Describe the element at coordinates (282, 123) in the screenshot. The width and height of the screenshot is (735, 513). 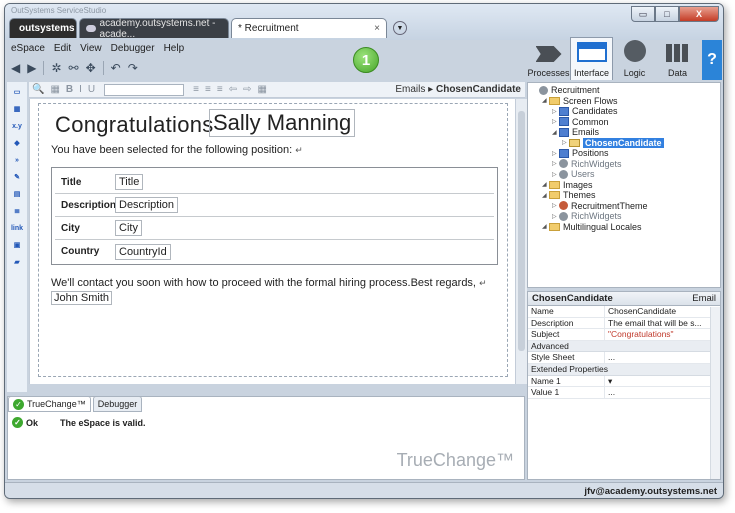
I see `candidate-name-expression: Sally Manning` at that location.